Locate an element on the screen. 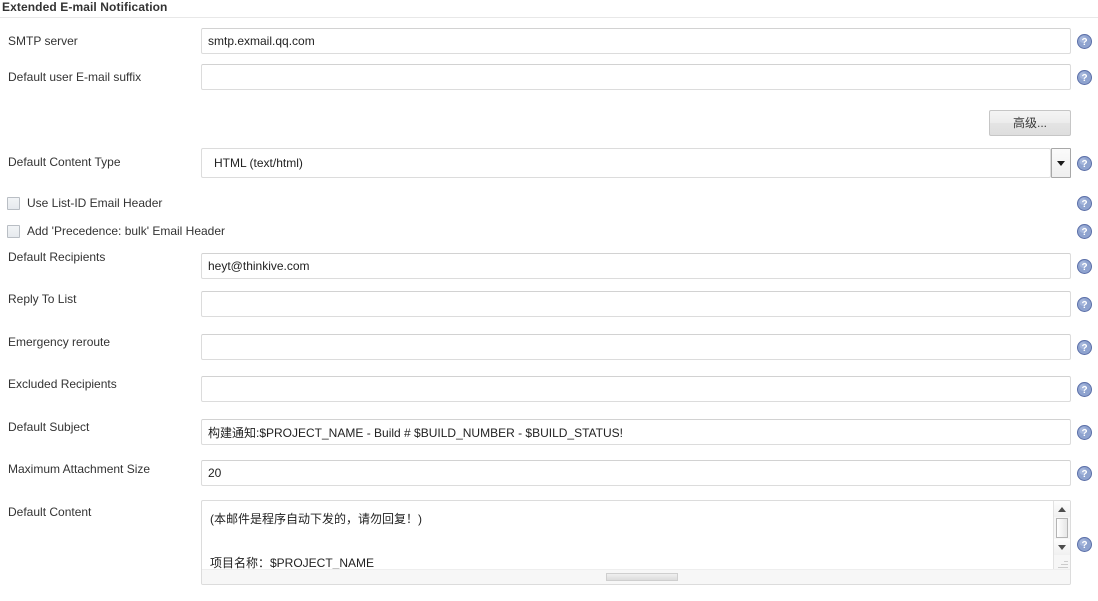  row-smtp-server: SMTP server ? is located at coordinates (549, 42).